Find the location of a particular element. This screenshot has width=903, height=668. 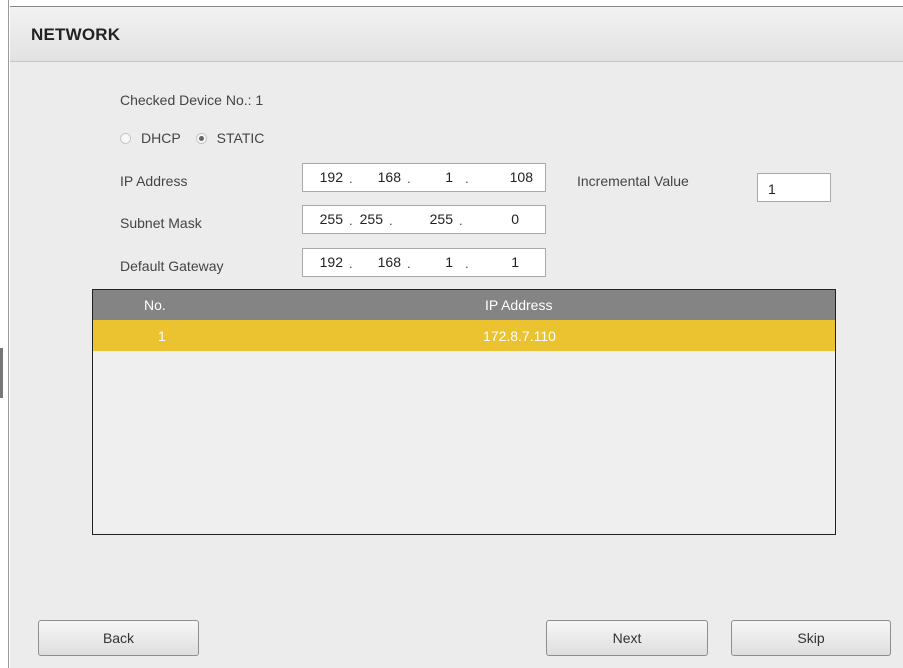

subnet-mask-field: 255 . 255 . 255 . 0 is located at coordinates (424, 219).